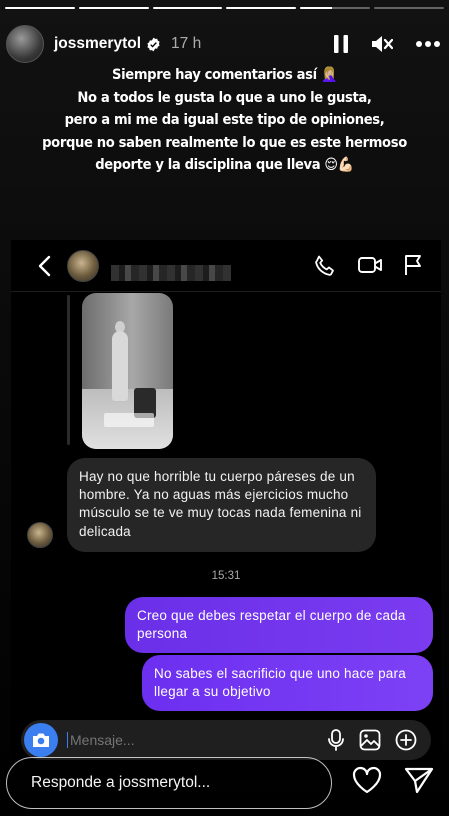  I want to click on story-header: jossmerytol 17 h, so click(223, 44).